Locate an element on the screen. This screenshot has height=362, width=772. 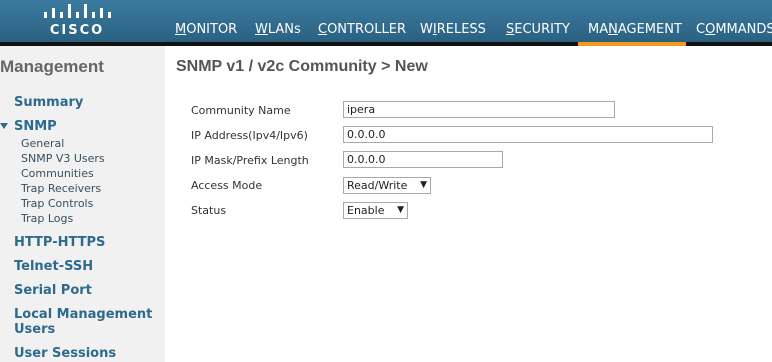
access-mode-label: Access Mode is located at coordinates (227, 185).